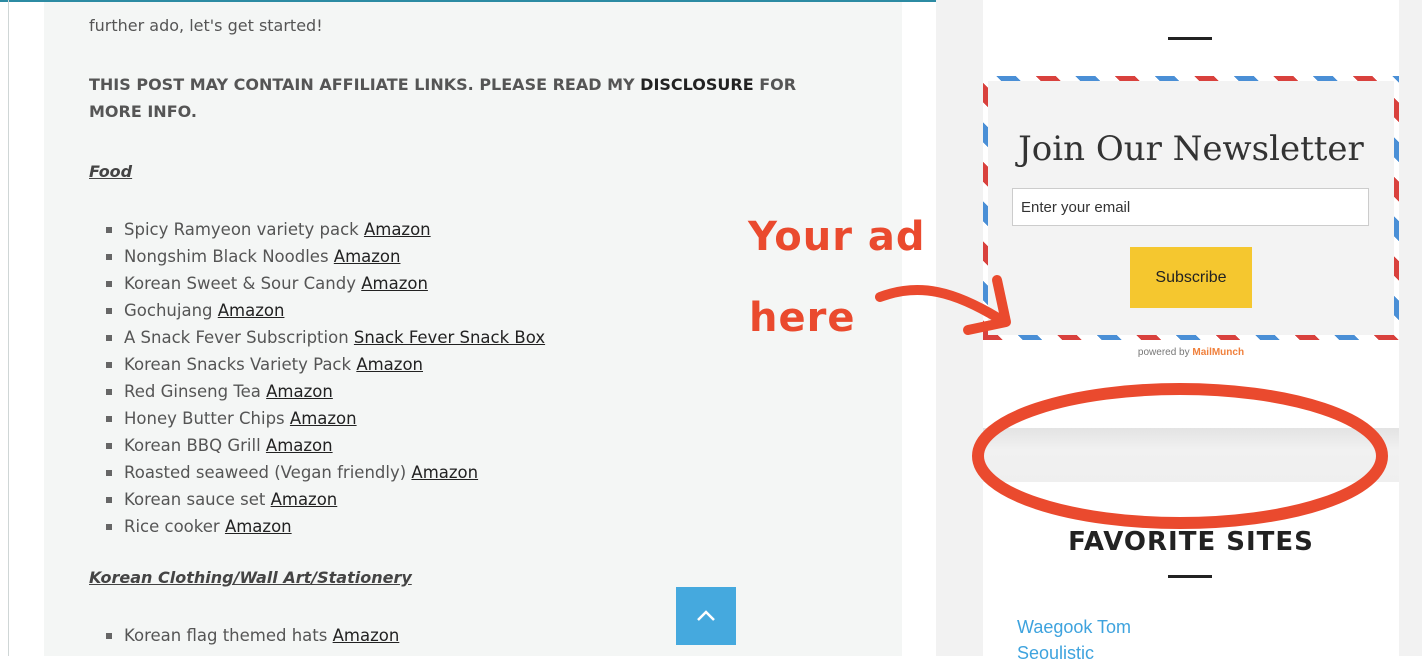  I want to click on item-text: Korean sauce set, so click(197, 499).